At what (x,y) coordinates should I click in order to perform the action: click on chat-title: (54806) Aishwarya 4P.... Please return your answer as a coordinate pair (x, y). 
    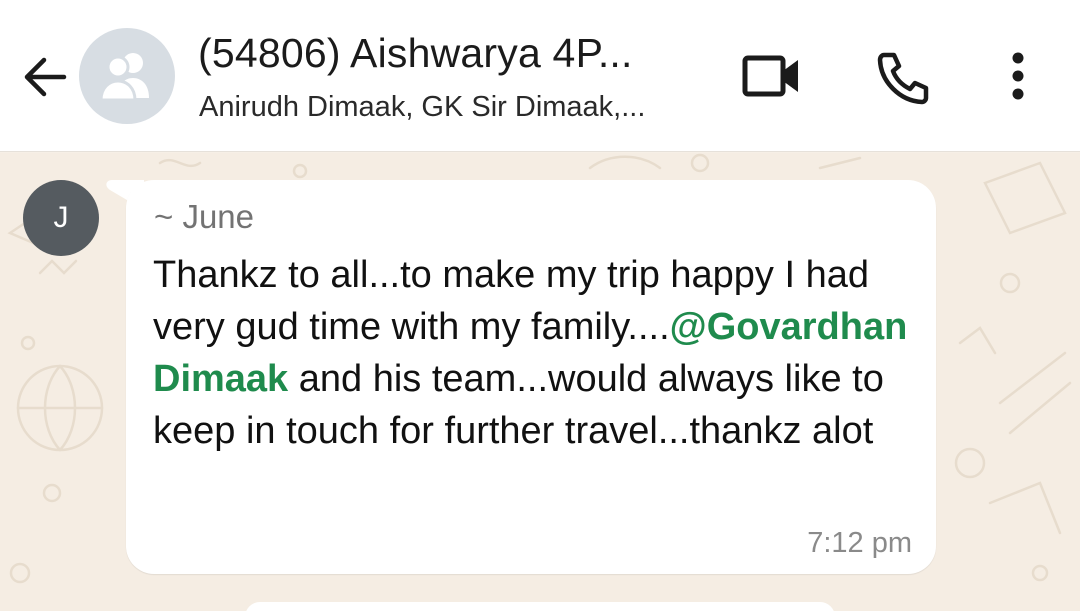
    Looking at the image, I should click on (453, 53).